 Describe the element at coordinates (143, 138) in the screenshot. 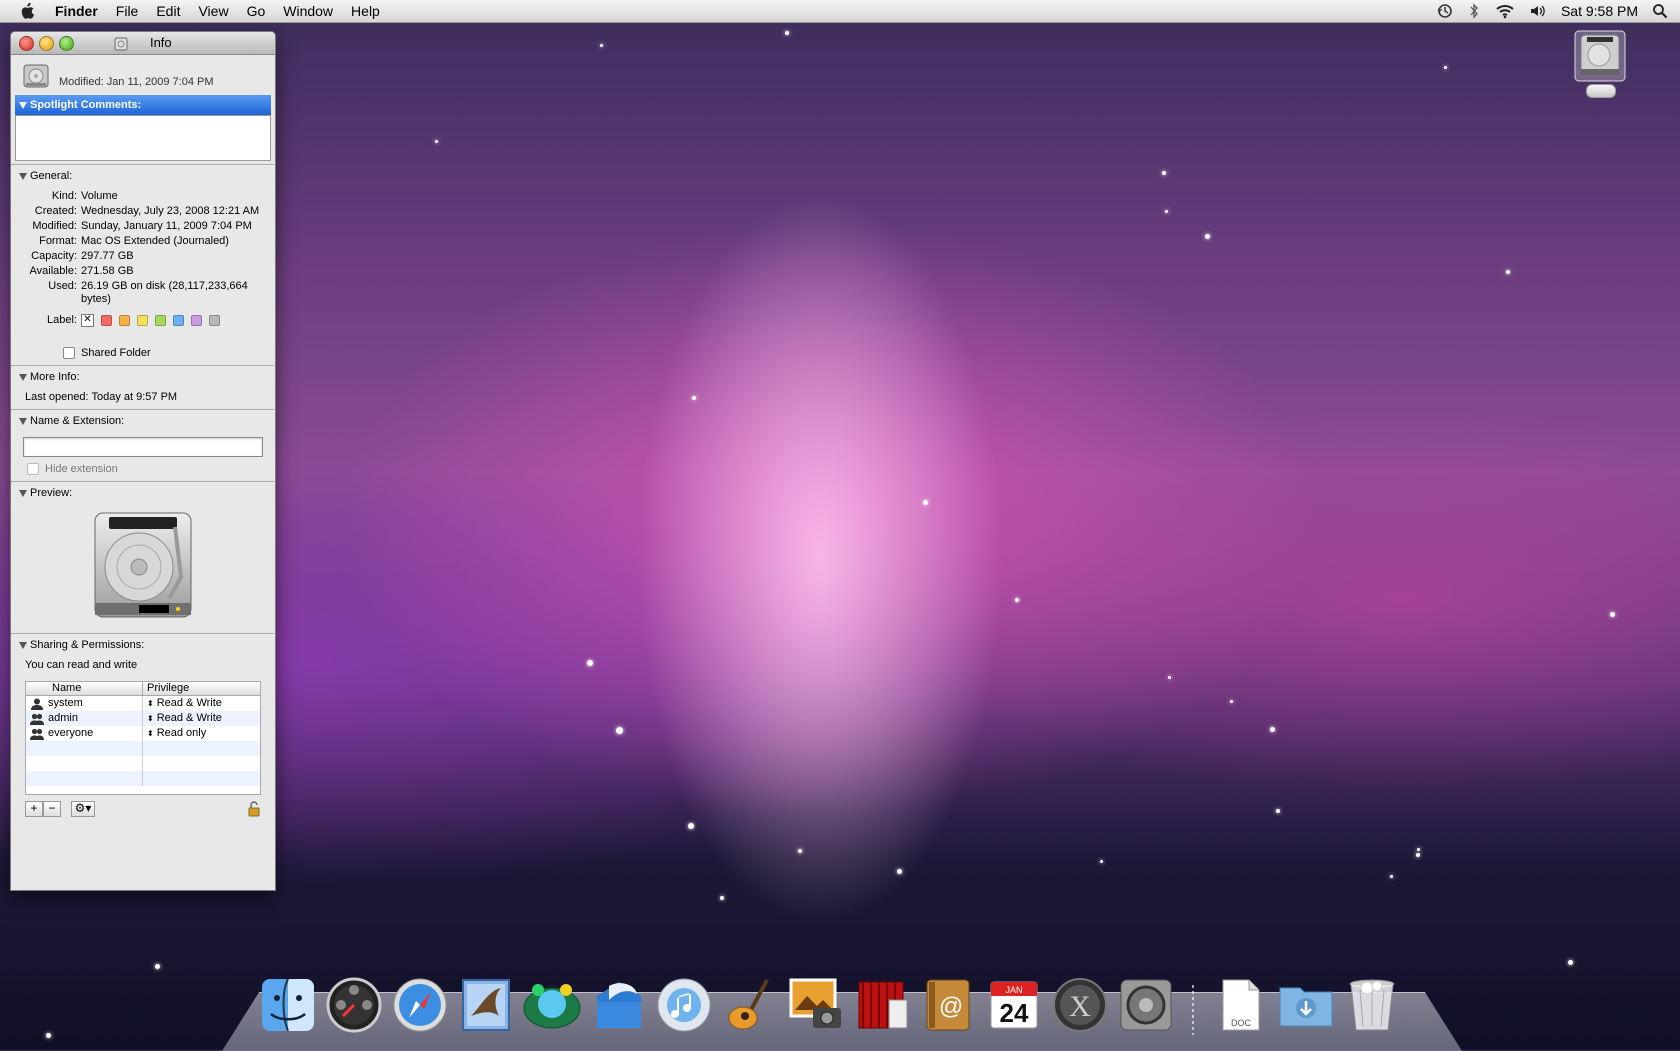

I see `spotlight-comments-field` at that location.